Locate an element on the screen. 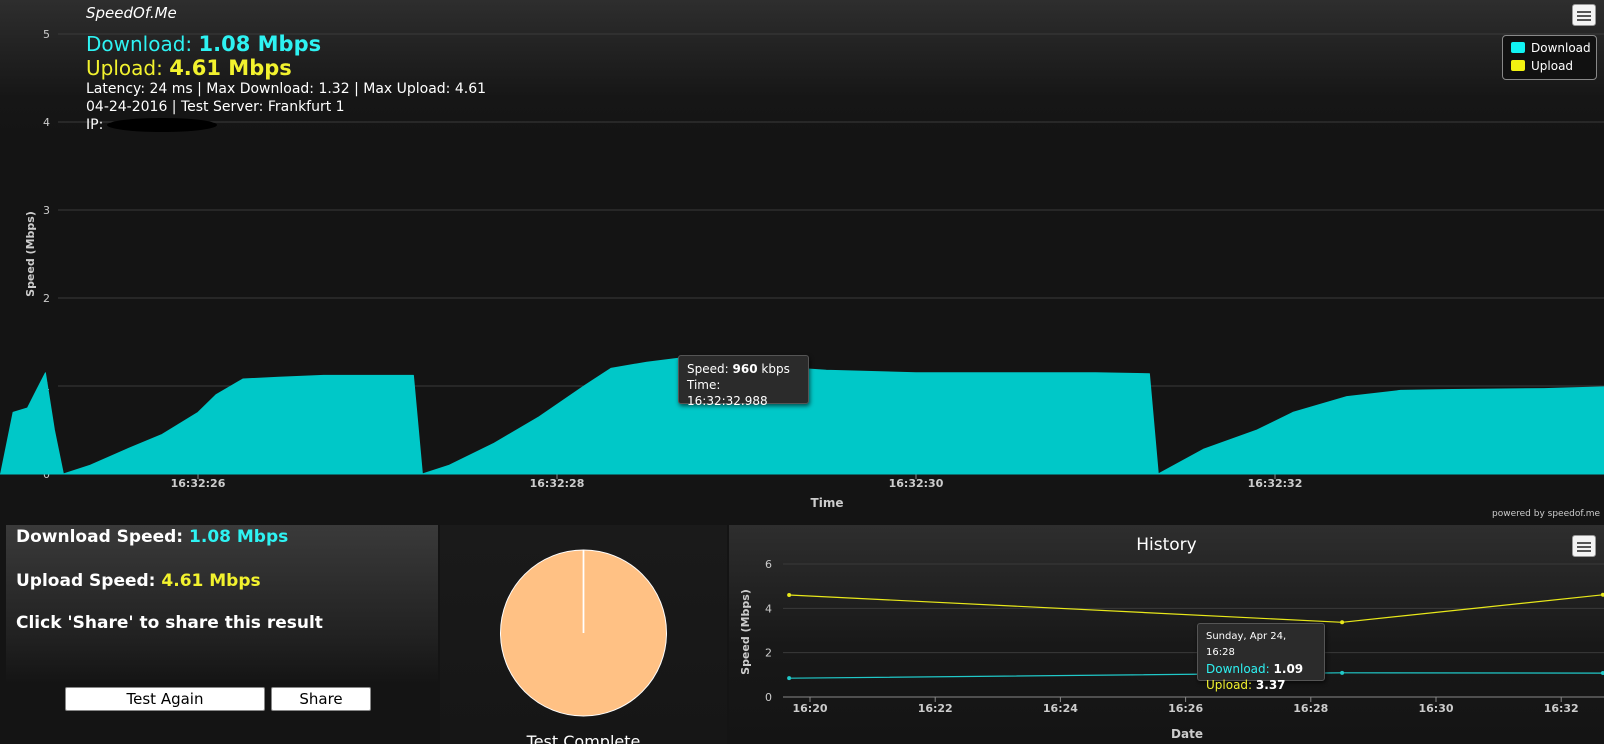  legend-label-upload: Upload is located at coordinates (1552, 66).